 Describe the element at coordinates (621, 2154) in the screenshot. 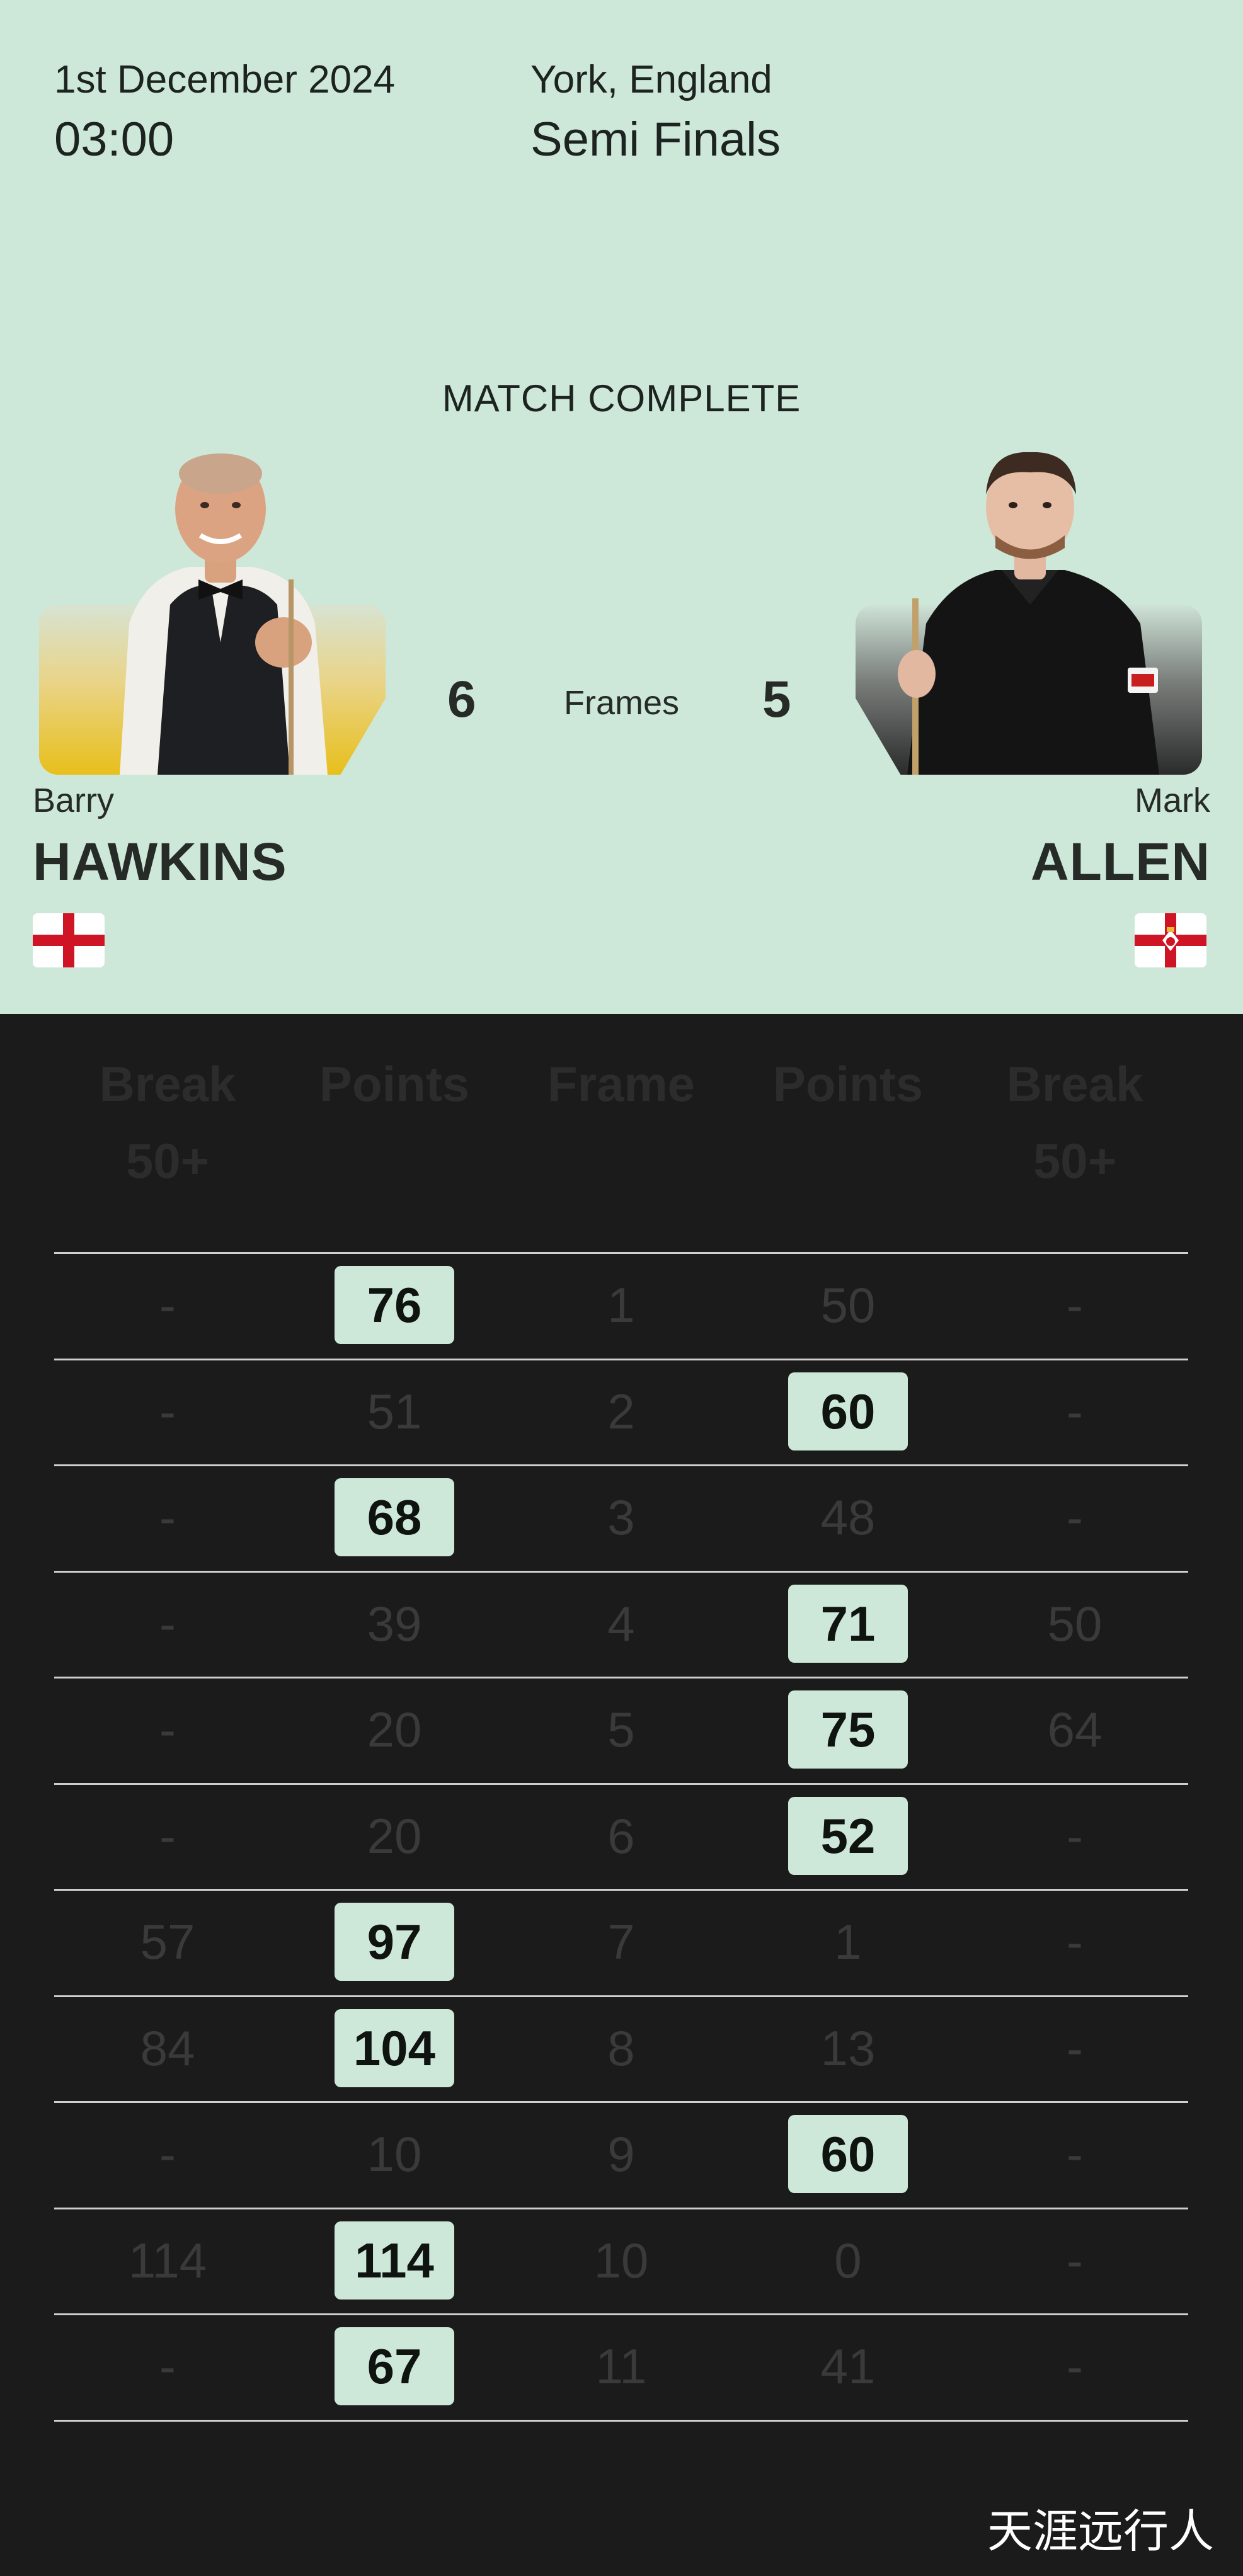

I see `cell-frame: 9` at that location.